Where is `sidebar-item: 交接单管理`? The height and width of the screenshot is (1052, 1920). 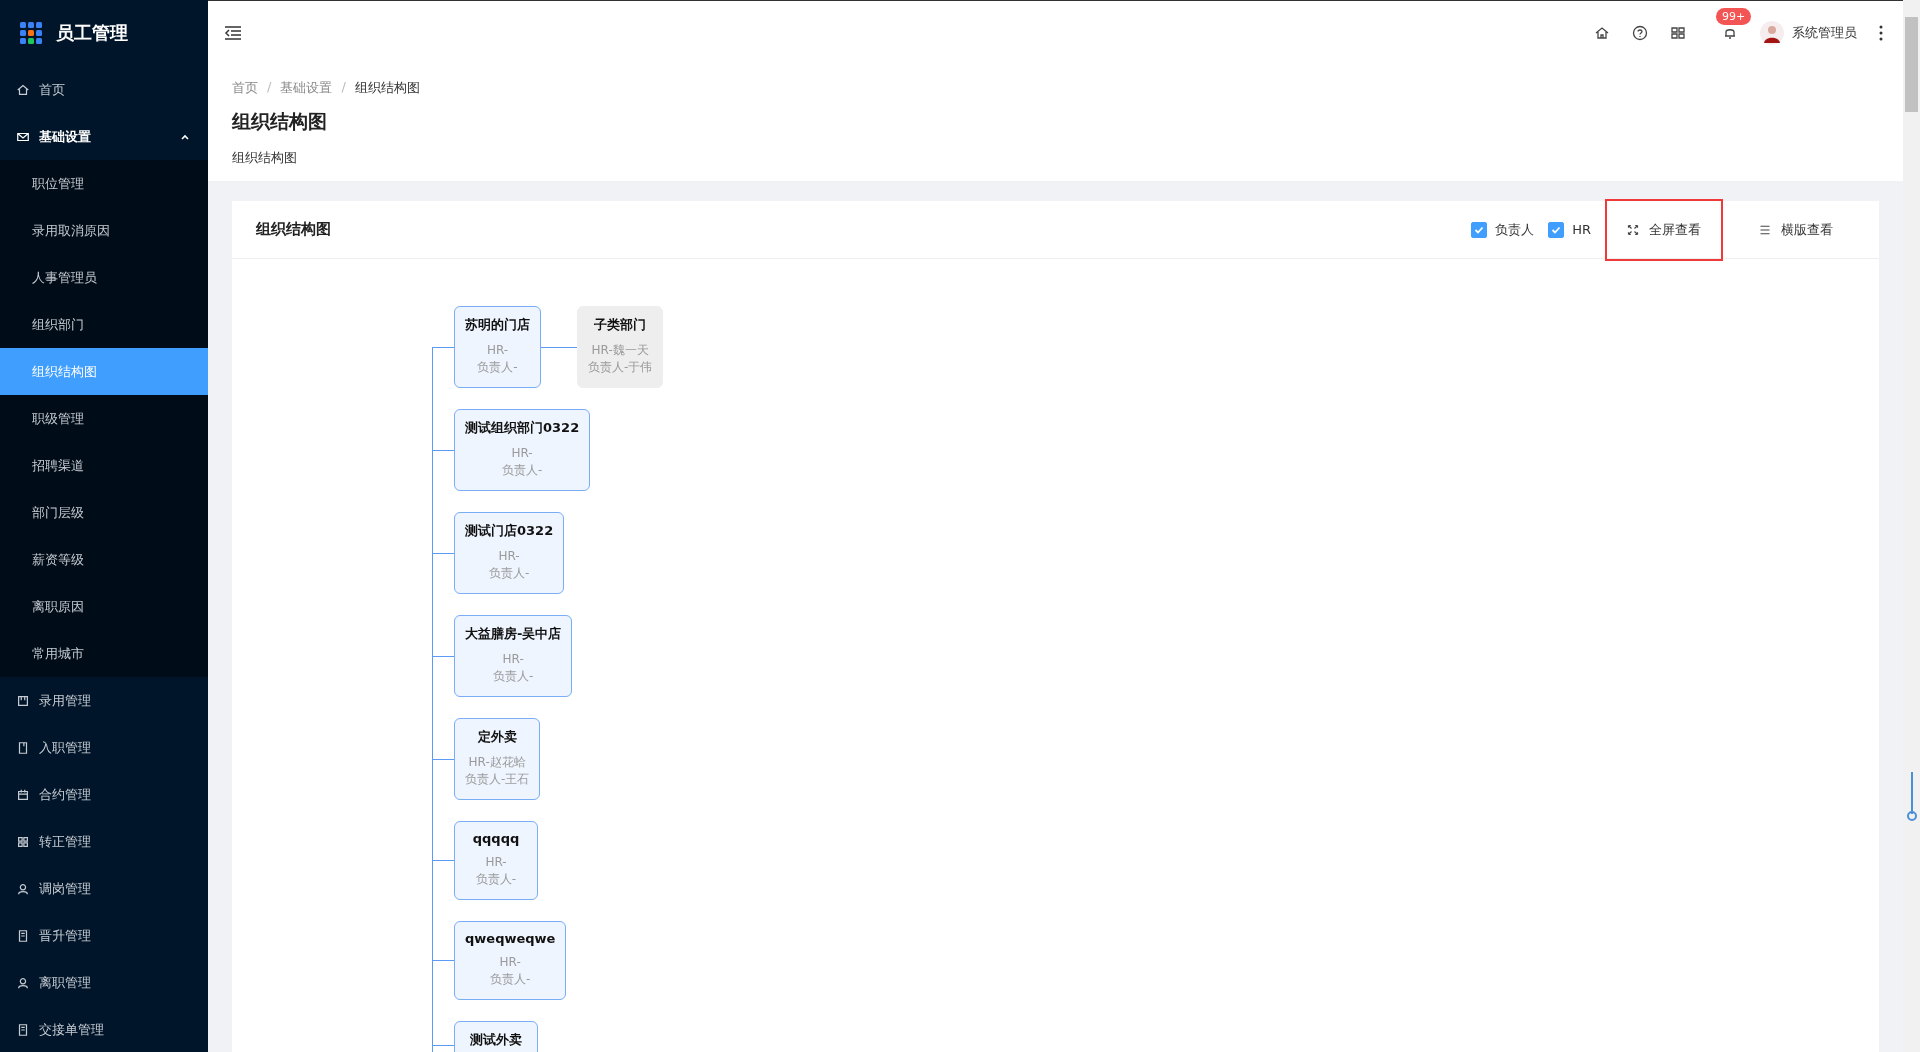
sidebar-item: 交接单管理 is located at coordinates (104, 1029).